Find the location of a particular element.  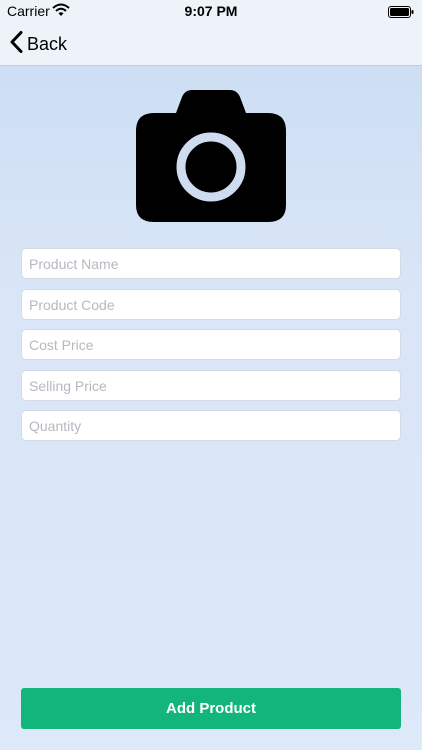

add-photo-button is located at coordinates (211, 156).